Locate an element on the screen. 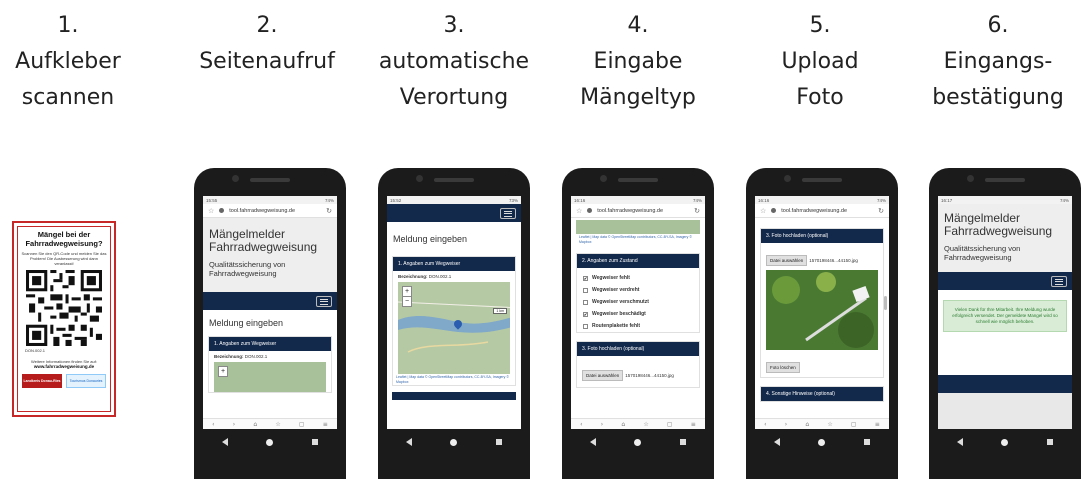  step-label-line1: Eingangs- is located at coordinates (998, 61).